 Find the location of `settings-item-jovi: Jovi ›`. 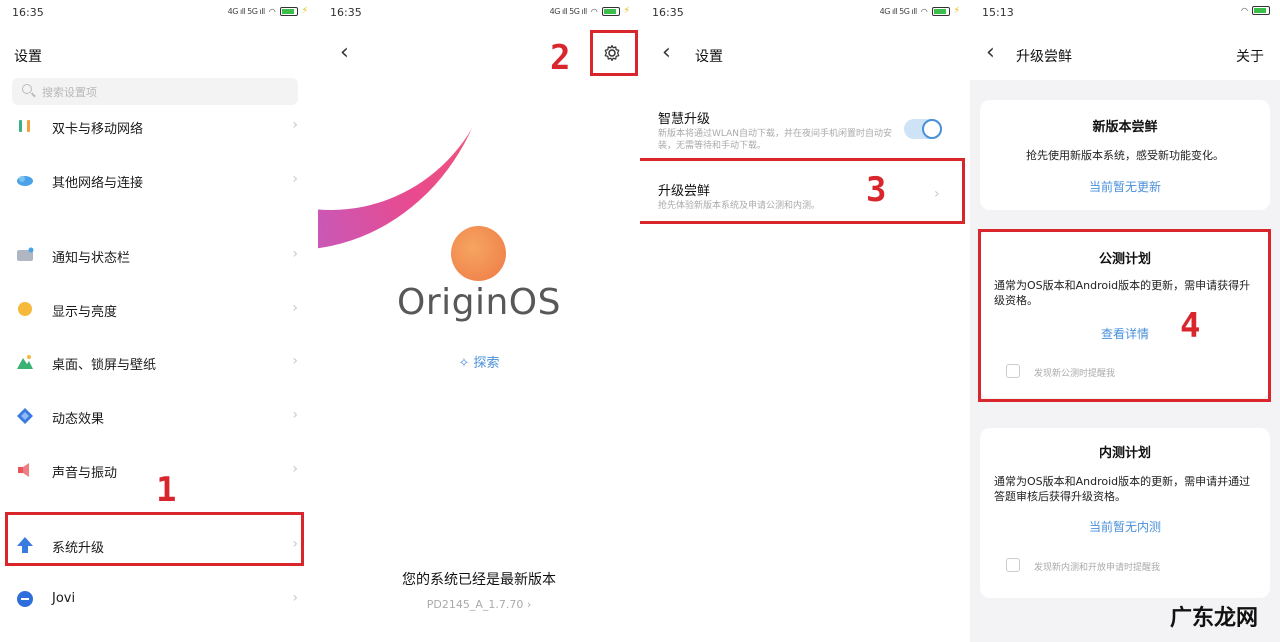

settings-item-jovi: Jovi › is located at coordinates (159, 599).